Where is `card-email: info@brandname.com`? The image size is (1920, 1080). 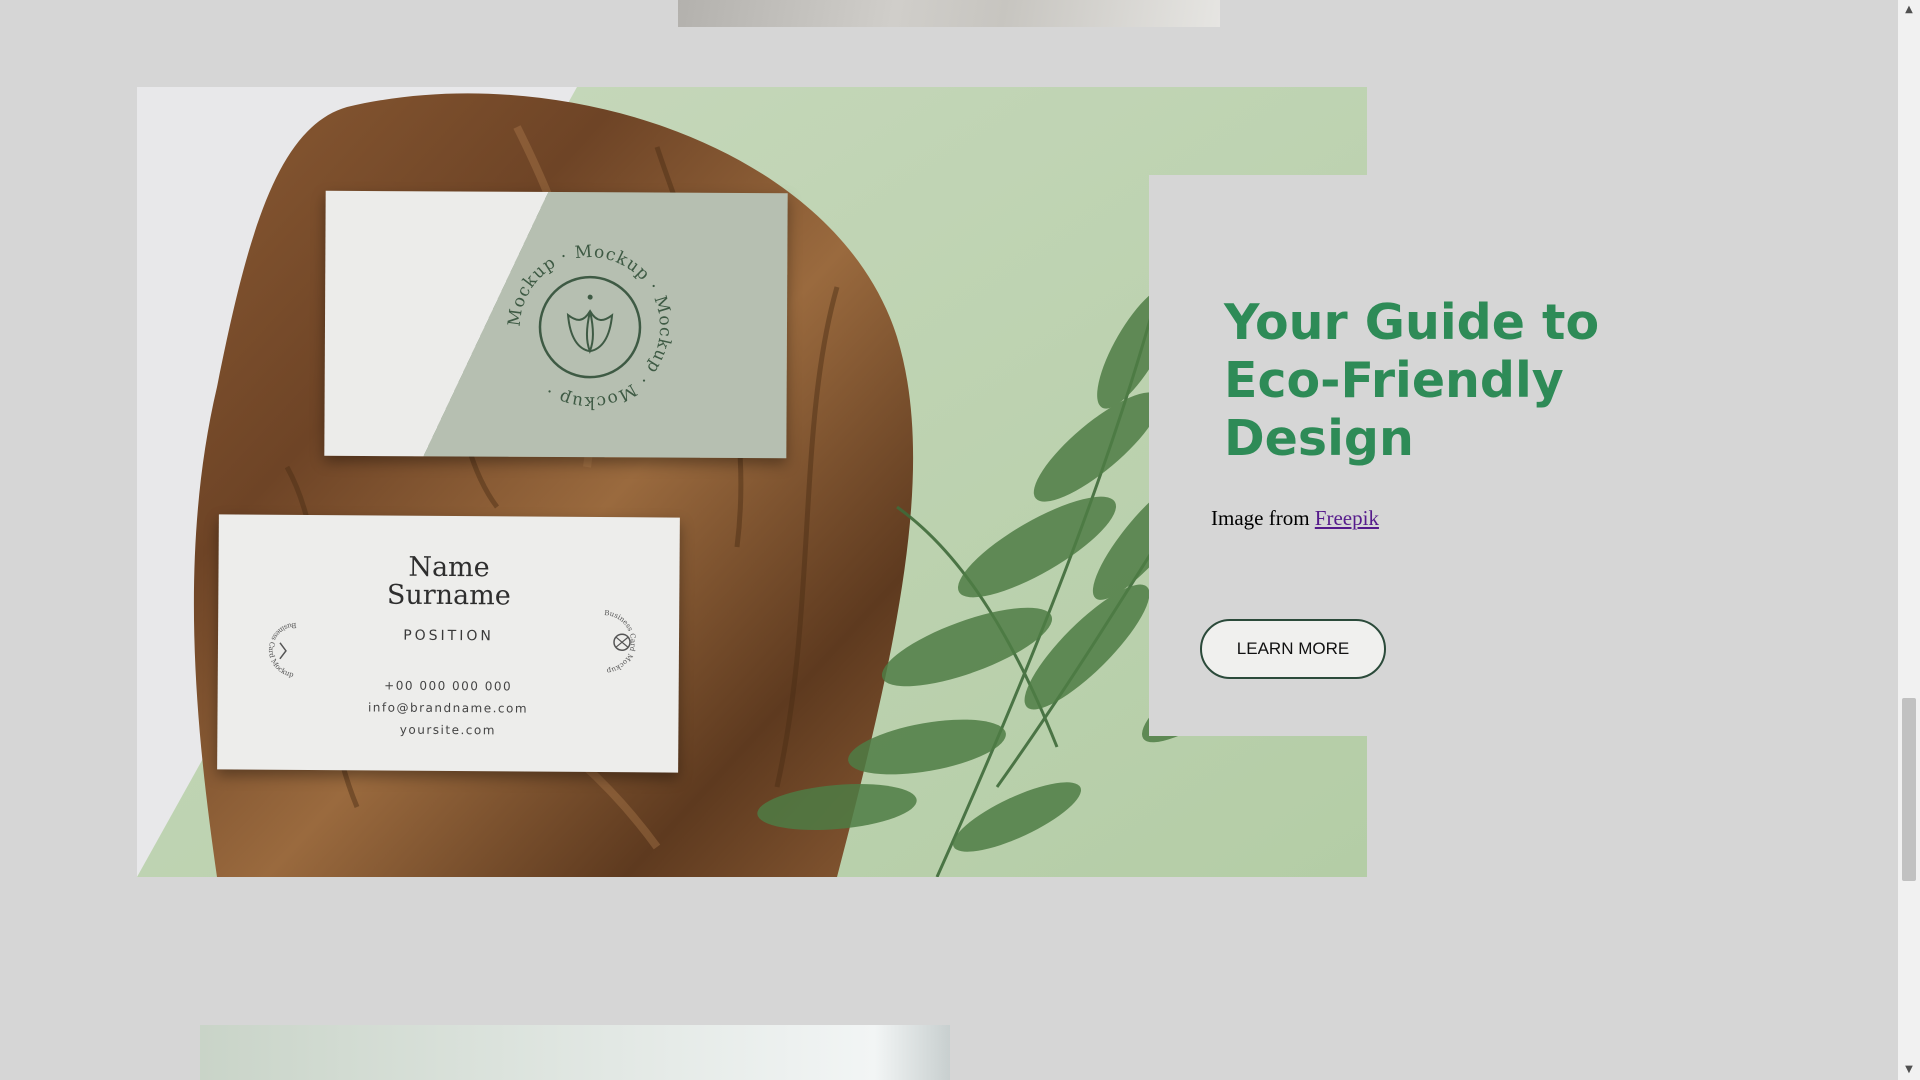
card-email: info@brandname.com is located at coordinates (448, 708).